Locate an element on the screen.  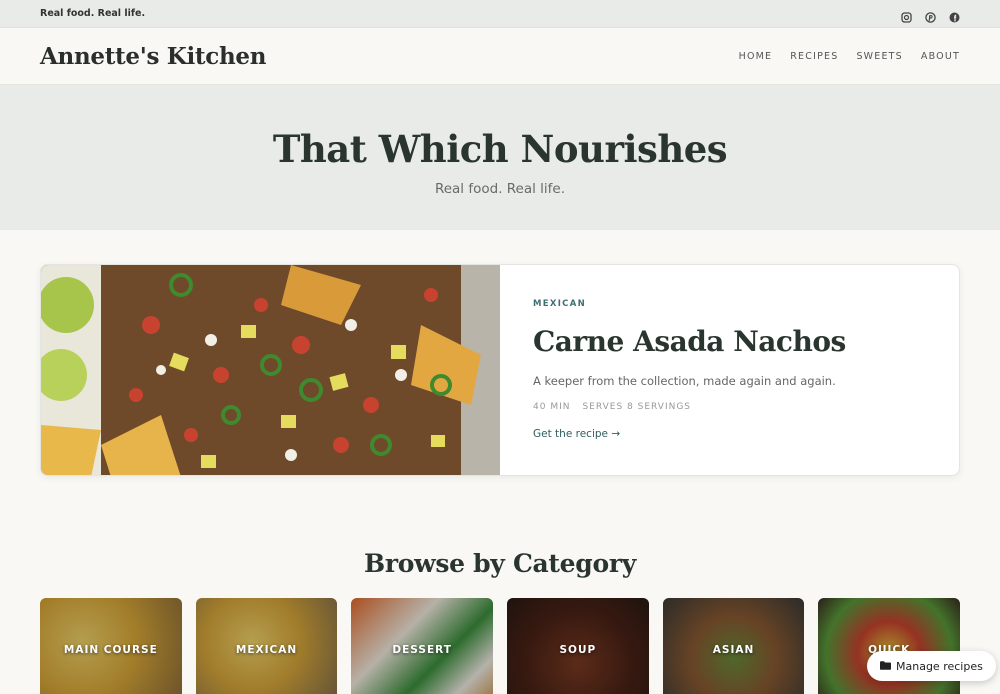
category-tile-mexican: MEXICAN is located at coordinates (266, 646).